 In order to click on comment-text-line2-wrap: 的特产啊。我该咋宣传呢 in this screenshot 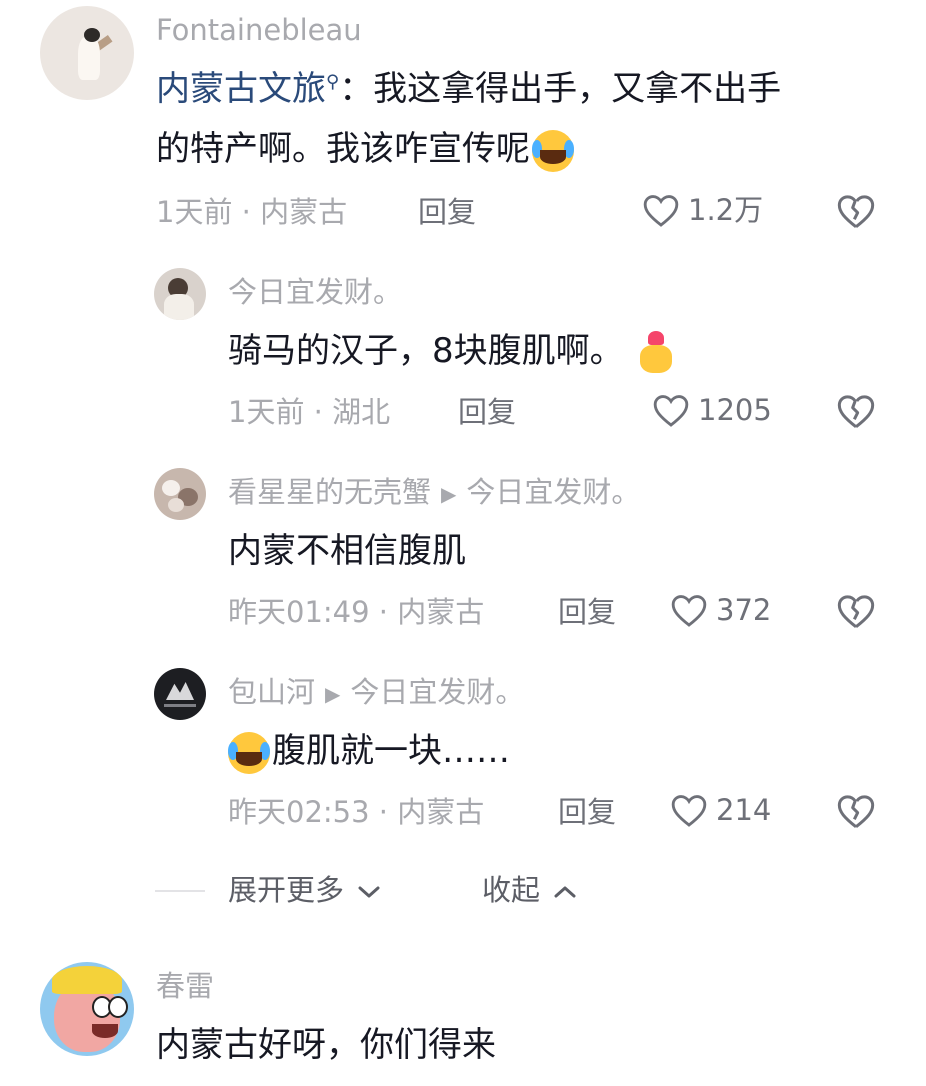, I will do `click(365, 149)`.